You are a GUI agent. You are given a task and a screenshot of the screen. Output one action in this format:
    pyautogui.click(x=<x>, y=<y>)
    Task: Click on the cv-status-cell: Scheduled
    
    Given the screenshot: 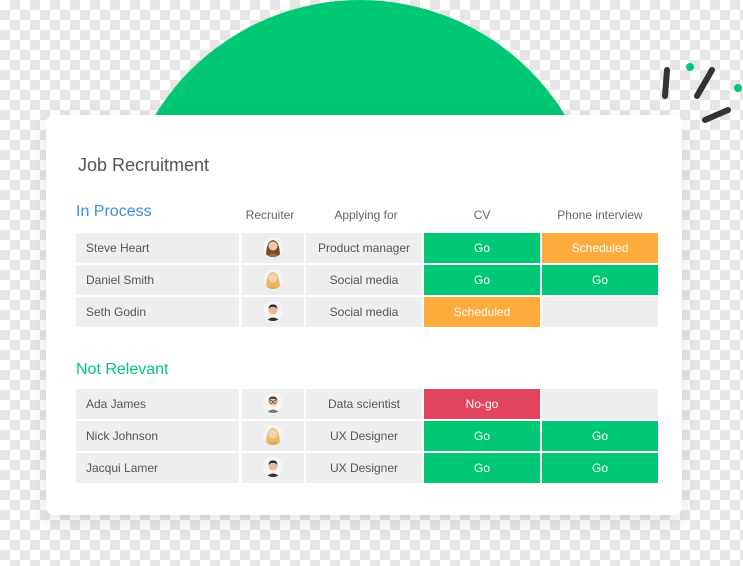 What is the action you would take?
    pyautogui.click(x=482, y=312)
    